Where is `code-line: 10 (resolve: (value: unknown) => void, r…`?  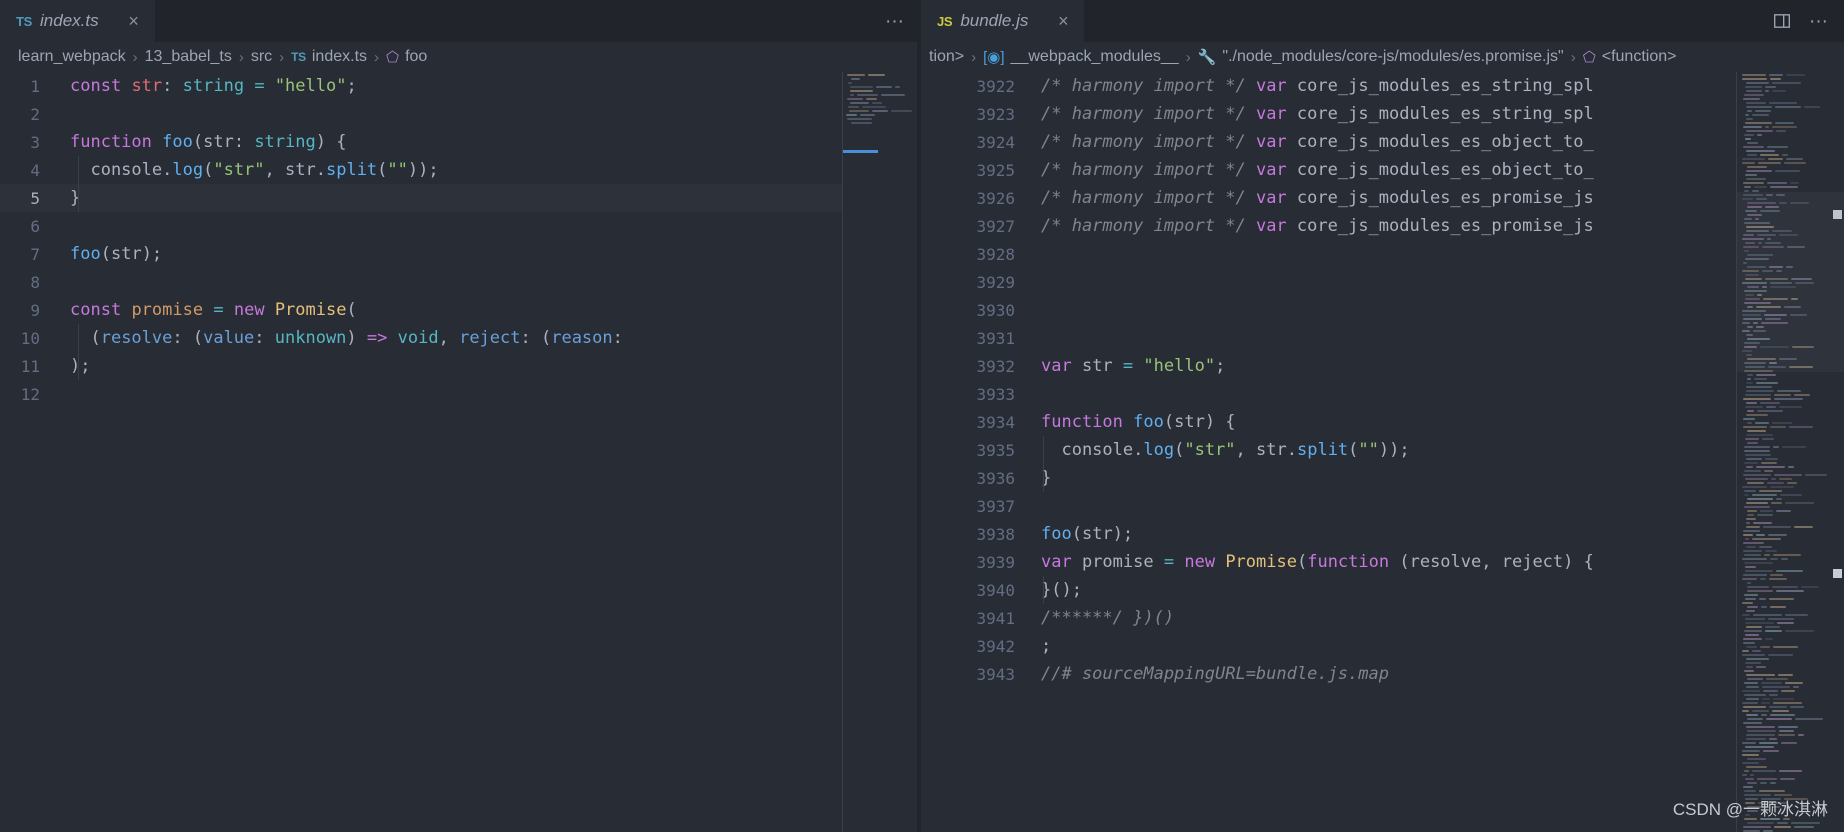 code-line: 10 (resolve: (value: unknown) => void, r… is located at coordinates (421, 338).